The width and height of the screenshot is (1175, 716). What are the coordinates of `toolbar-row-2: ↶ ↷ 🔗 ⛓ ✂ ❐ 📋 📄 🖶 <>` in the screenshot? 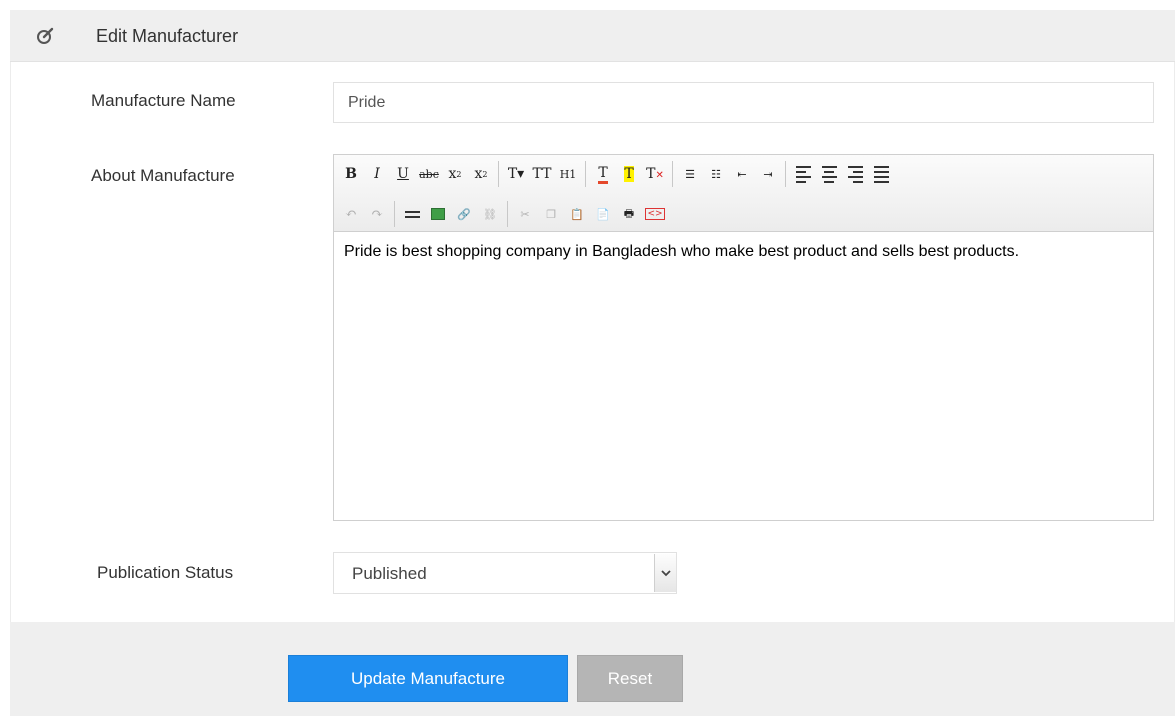 It's located at (503, 214).